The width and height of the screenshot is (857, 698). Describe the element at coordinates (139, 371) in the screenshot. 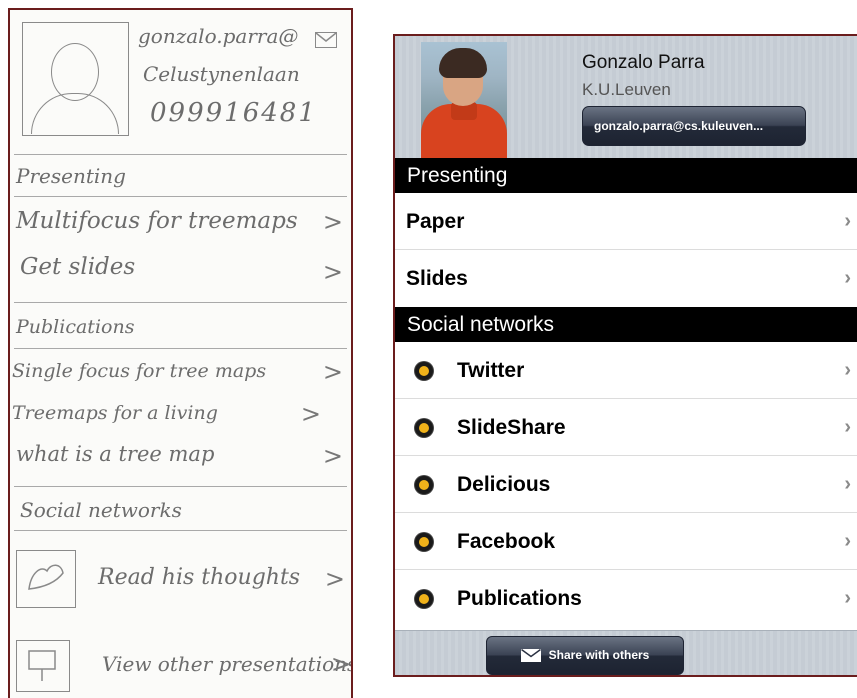

I see `sketch-publication-item: Single focus for tree maps` at that location.